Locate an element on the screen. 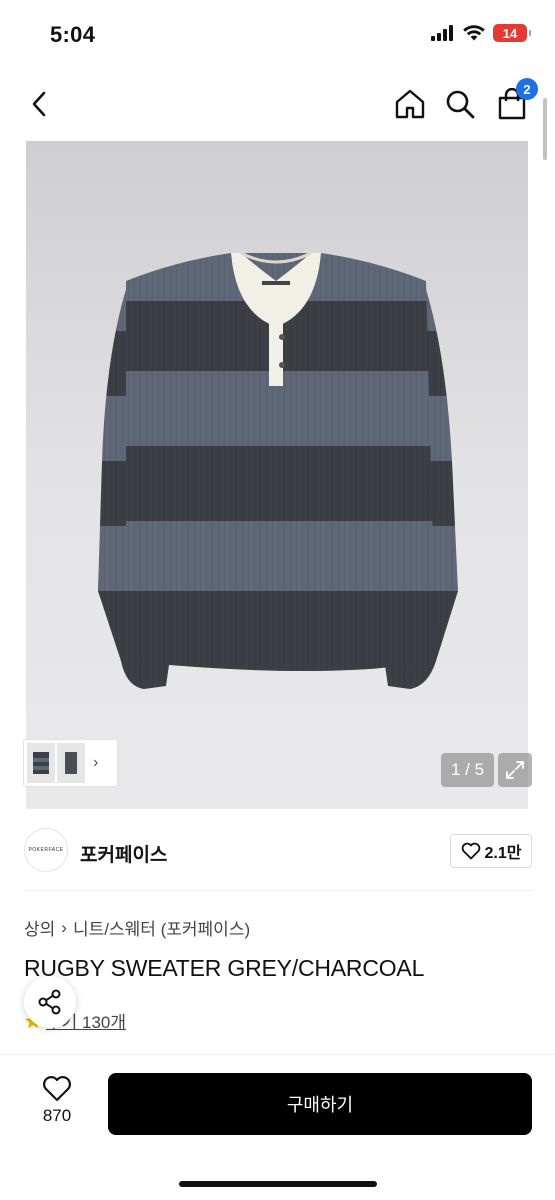 The height and width of the screenshot is (1200, 555). bottom-action-bar: 870 구매하기 is located at coordinates (277, 1127).